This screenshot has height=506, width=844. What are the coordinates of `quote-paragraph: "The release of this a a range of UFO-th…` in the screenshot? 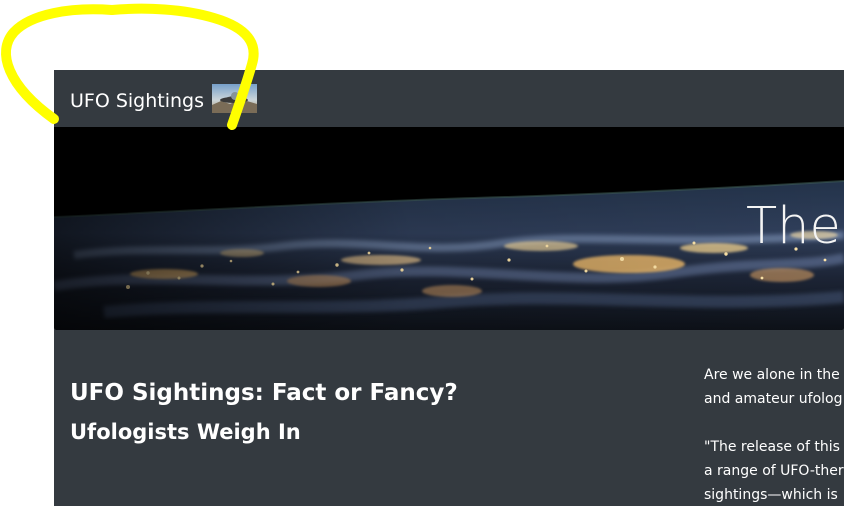 It's located at (774, 470).